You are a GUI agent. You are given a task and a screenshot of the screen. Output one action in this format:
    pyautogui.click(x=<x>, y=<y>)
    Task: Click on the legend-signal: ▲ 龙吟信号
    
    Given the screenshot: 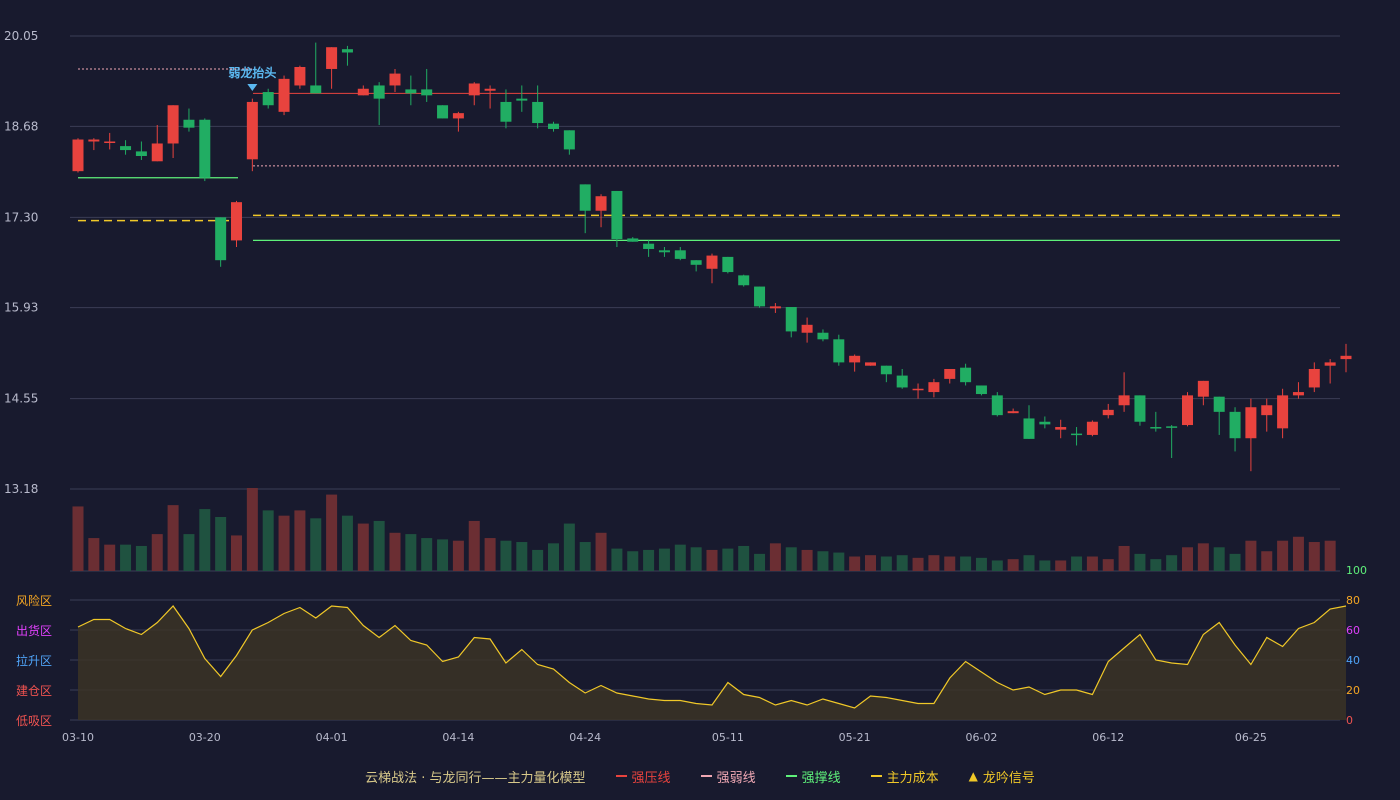 What is the action you would take?
    pyautogui.click(x=1002, y=776)
    